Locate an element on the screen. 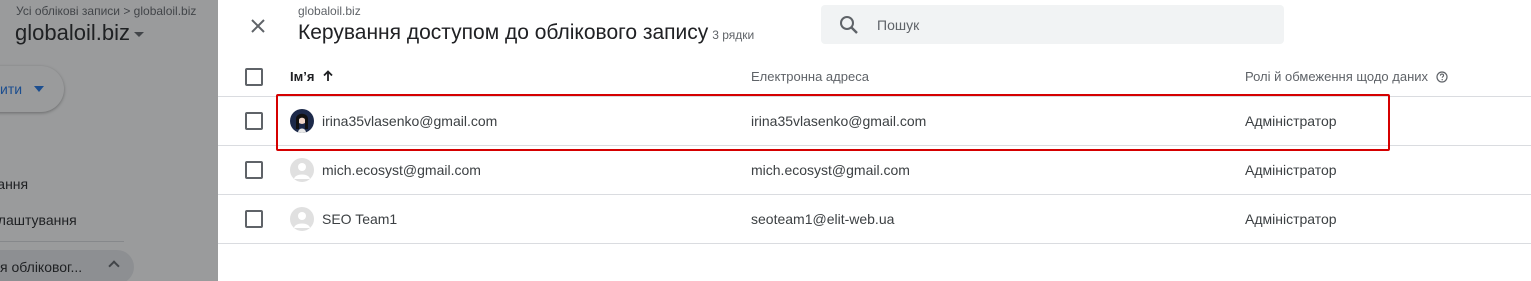 Image resolution: width=1531 pixels, height=281 pixels. column-header-email: Електронна адреса is located at coordinates (810, 76).